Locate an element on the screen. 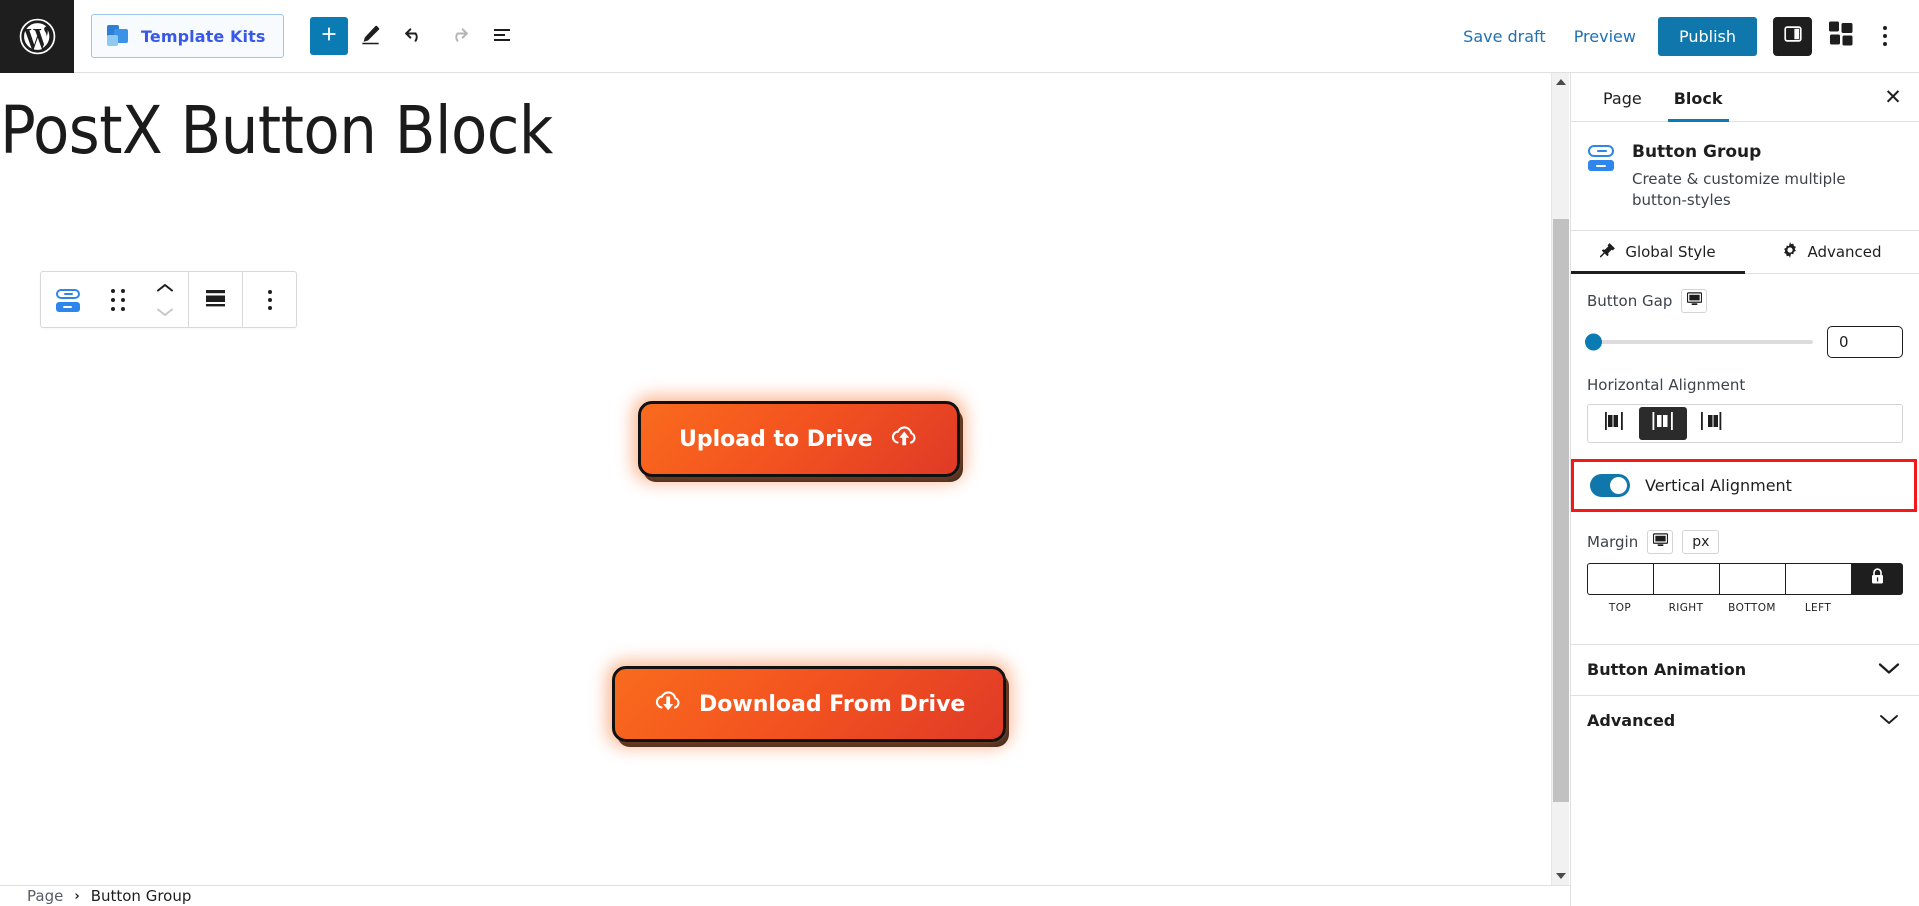 This screenshot has height=906, width=1919. vertical-alignment-label: Vertical Alignment is located at coordinates (1718, 485).